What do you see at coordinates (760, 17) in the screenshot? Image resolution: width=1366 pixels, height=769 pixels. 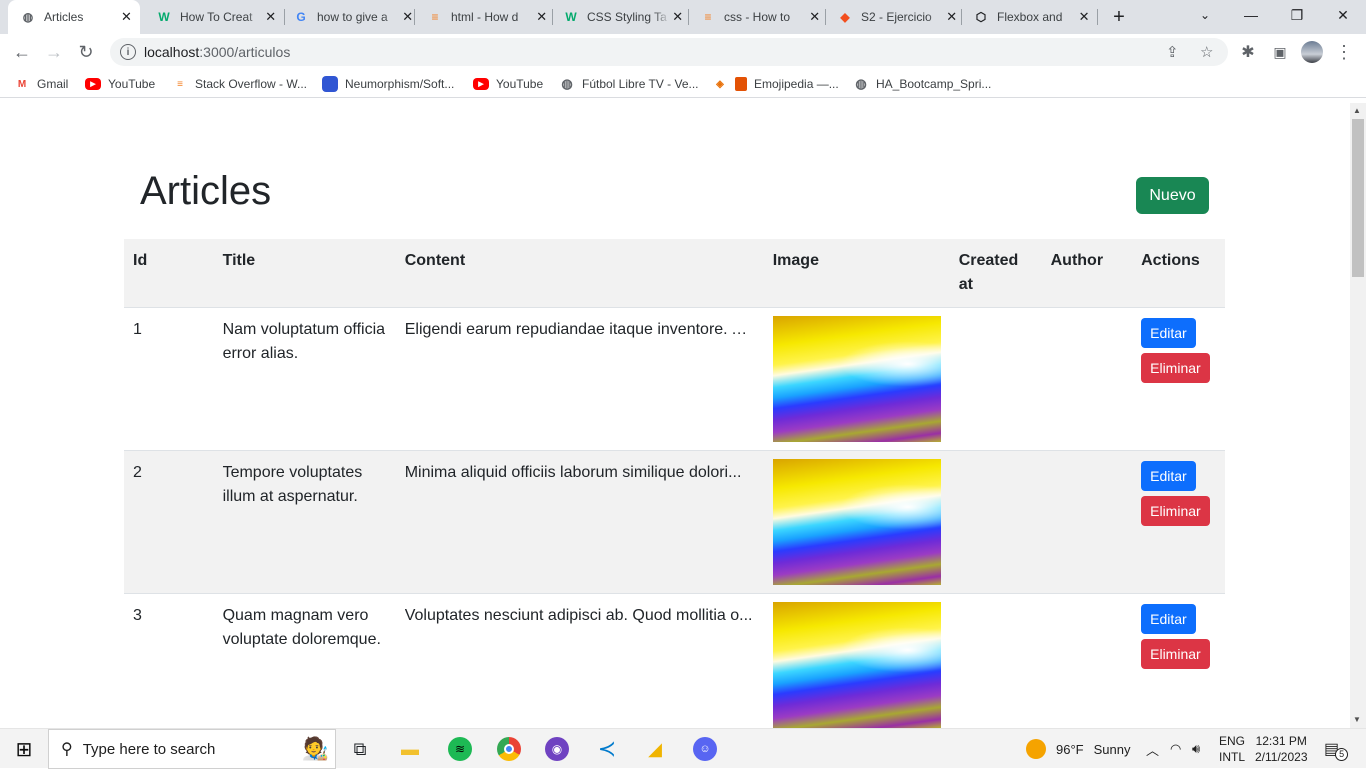 I see `tab-stackoverflow-2: ≡ css - How to ✕` at bounding box center [760, 17].